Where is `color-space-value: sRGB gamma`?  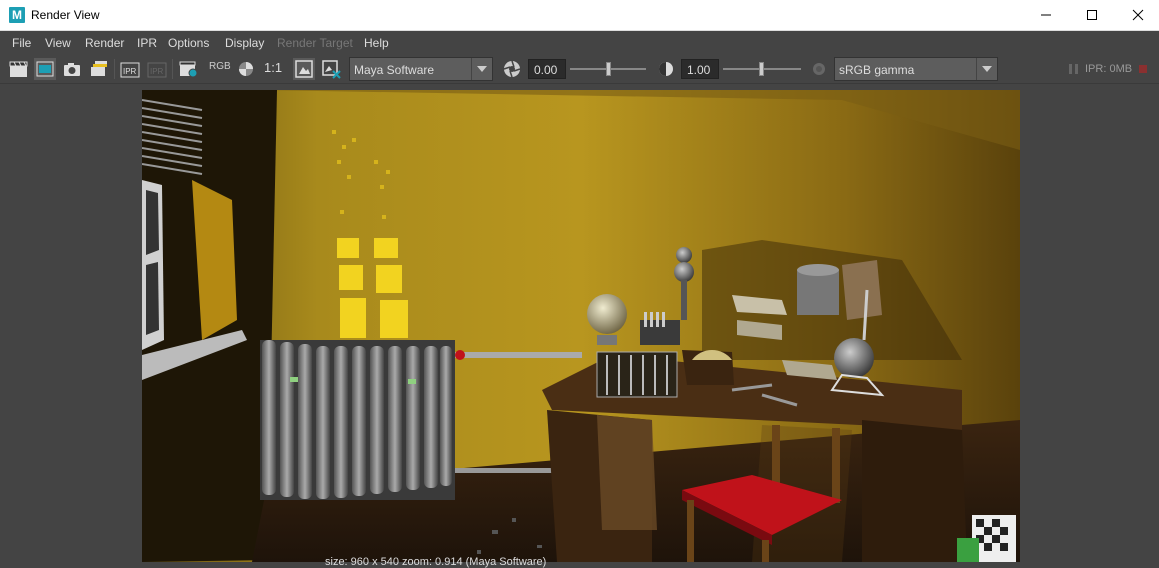
color-space-value: sRGB gamma is located at coordinates (877, 70).